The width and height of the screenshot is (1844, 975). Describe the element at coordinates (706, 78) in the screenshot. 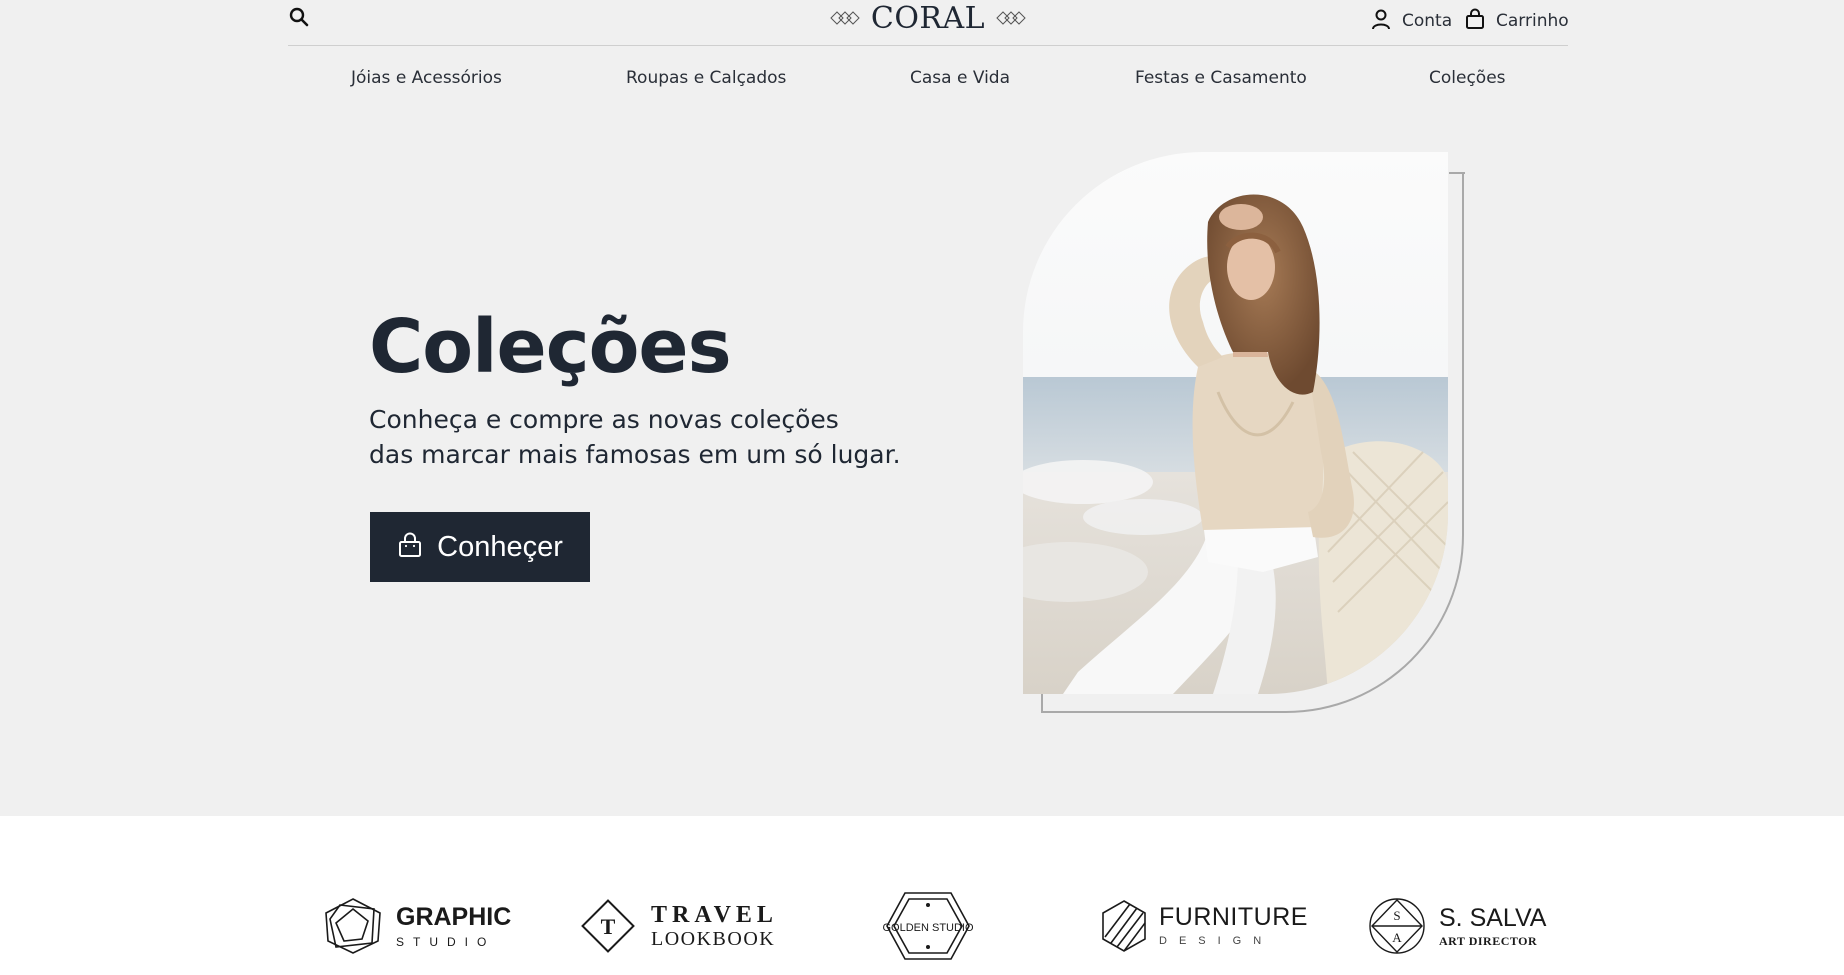

I see `nav-item-roupas: Roupas e Calçados` at that location.